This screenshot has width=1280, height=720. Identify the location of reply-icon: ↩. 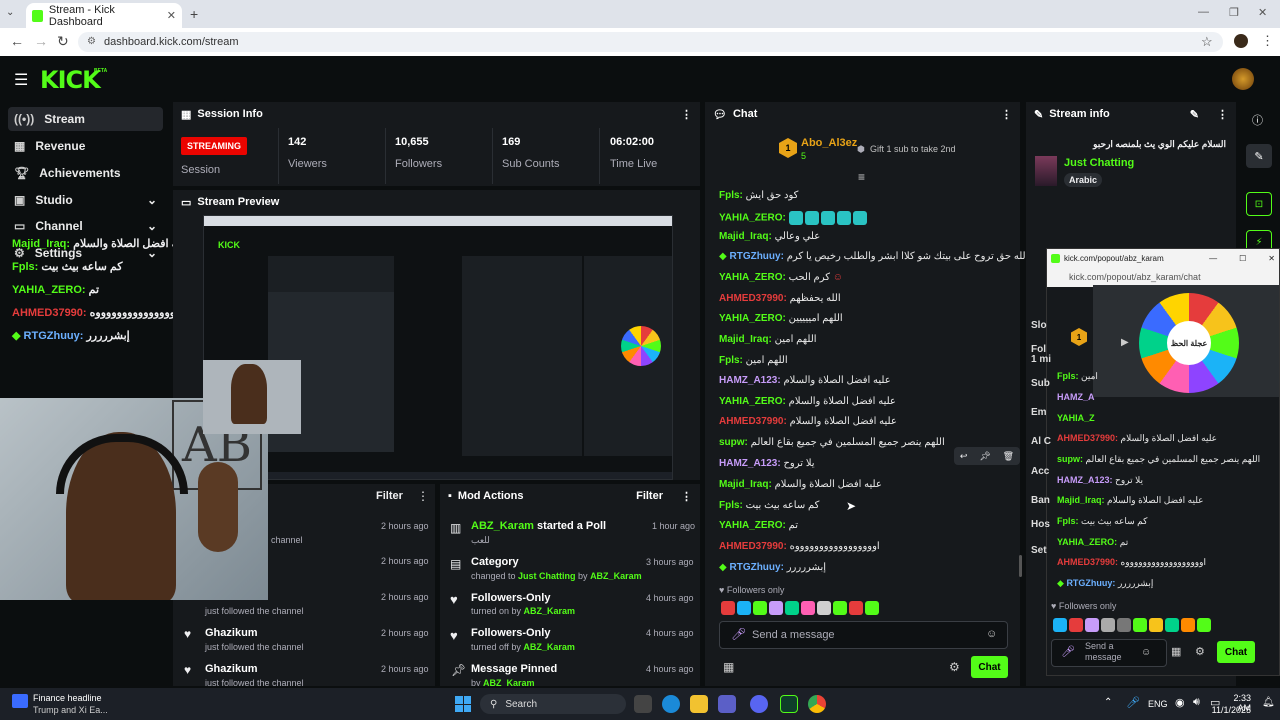
(964, 456).